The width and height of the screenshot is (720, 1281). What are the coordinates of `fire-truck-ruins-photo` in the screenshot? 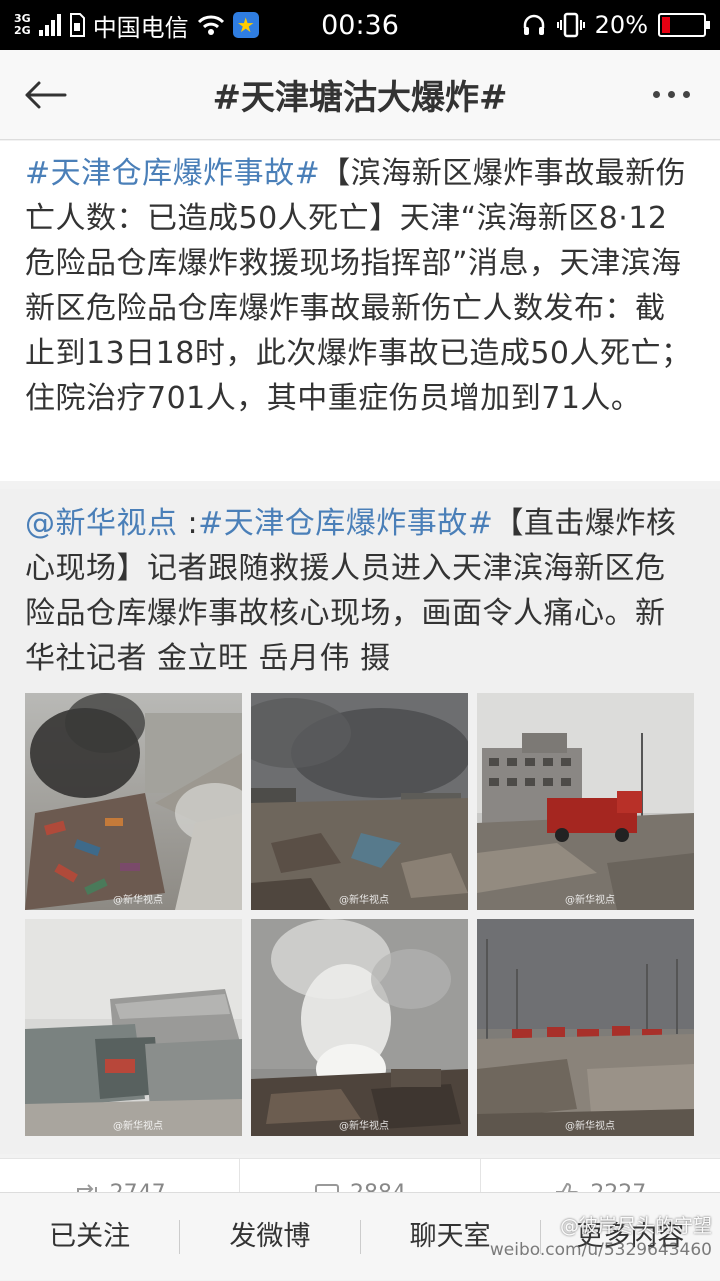 It's located at (585, 801).